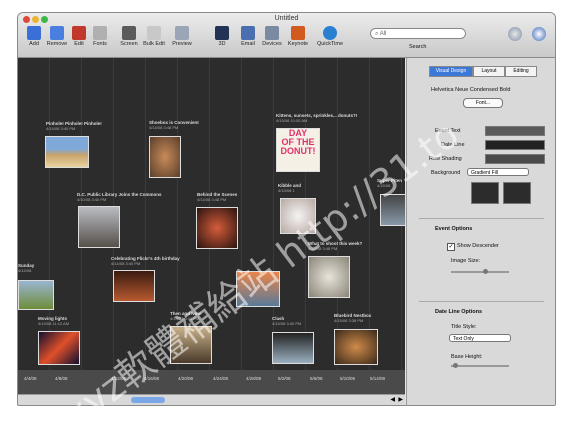 The image size is (571, 439). Describe the element at coordinates (248, 33) in the screenshot. I see `email-icon` at that location.